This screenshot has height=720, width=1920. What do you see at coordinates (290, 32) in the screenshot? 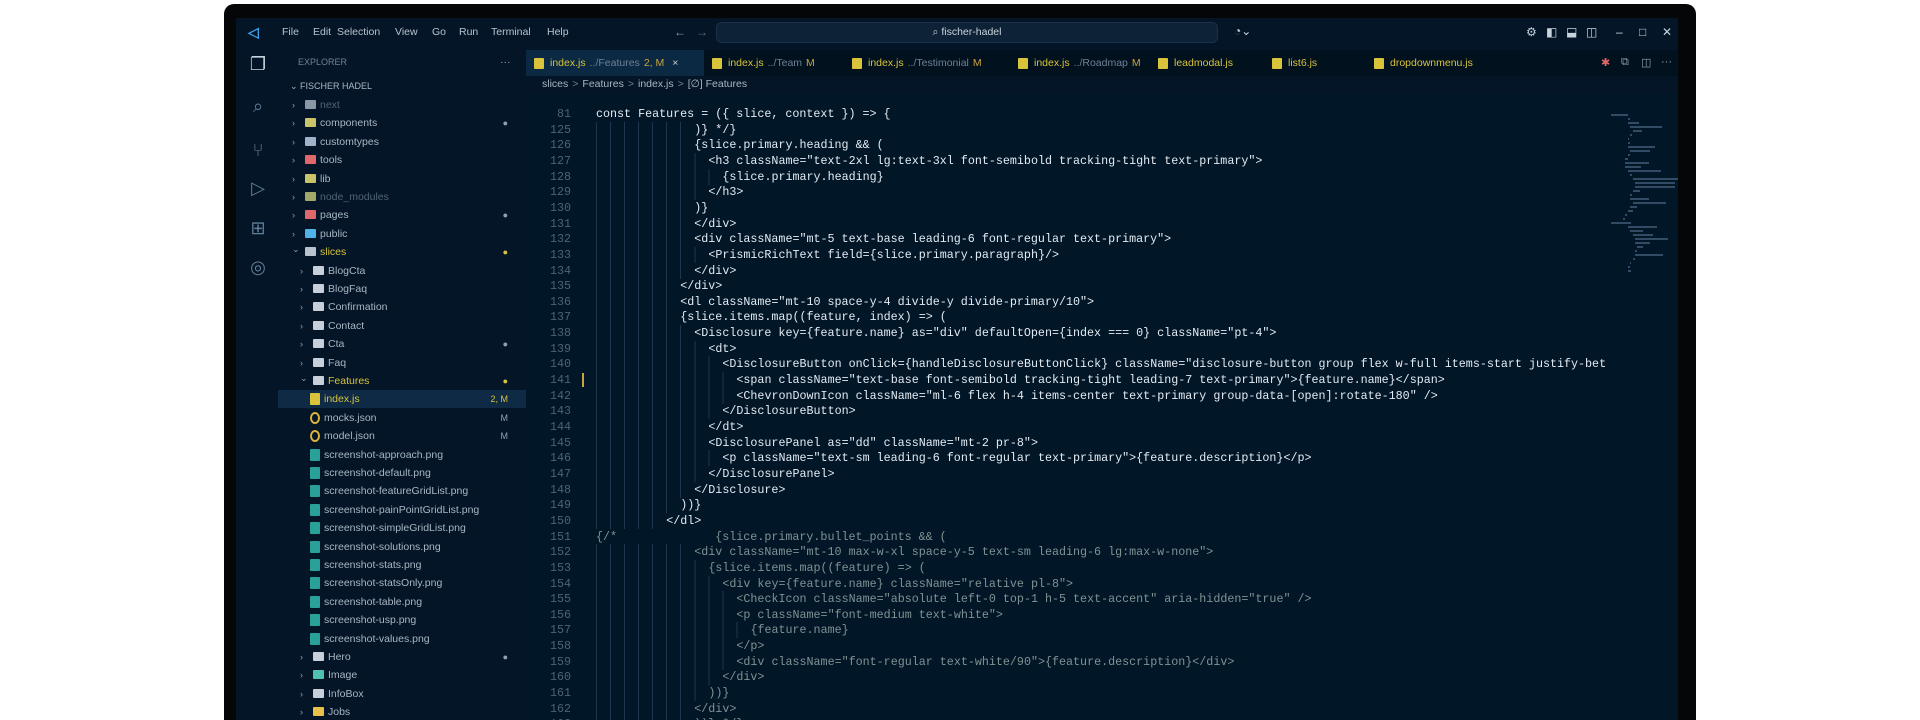
I see `menu-file: File` at bounding box center [290, 32].